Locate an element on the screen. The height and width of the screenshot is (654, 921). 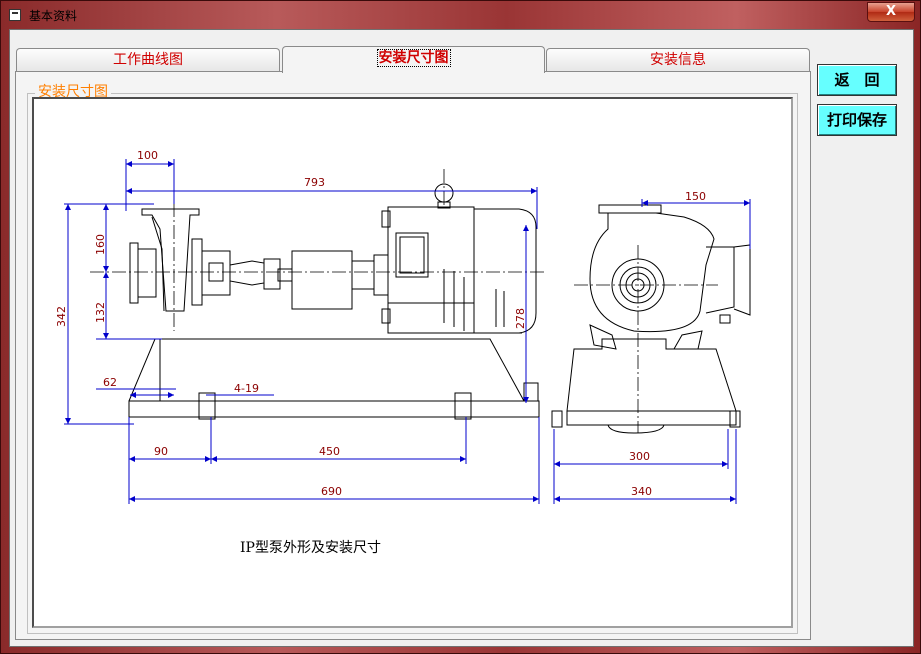
side-view is located at coordinates (651, 319).